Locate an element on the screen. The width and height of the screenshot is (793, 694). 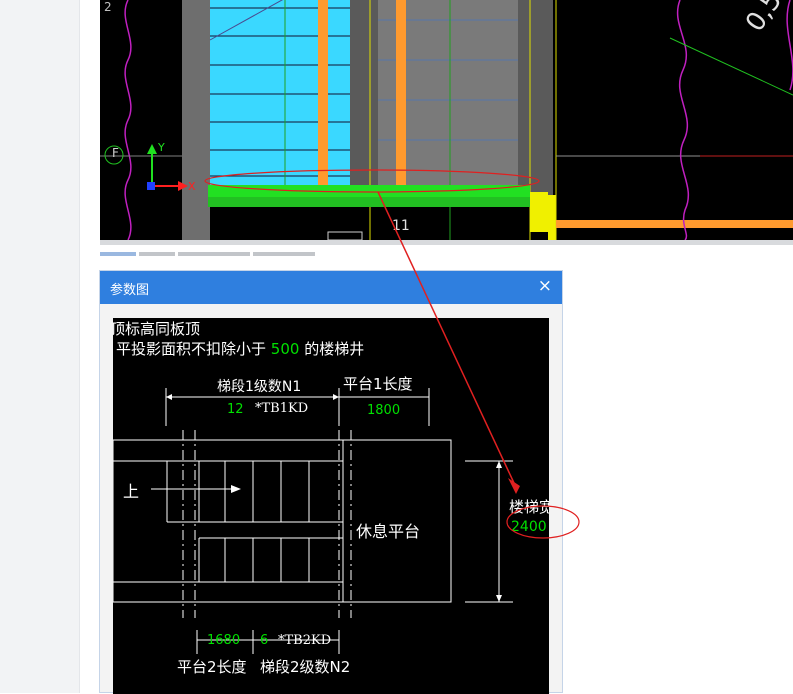
note-line-1: 顶标高同板顶 is located at coordinates (157, 329).